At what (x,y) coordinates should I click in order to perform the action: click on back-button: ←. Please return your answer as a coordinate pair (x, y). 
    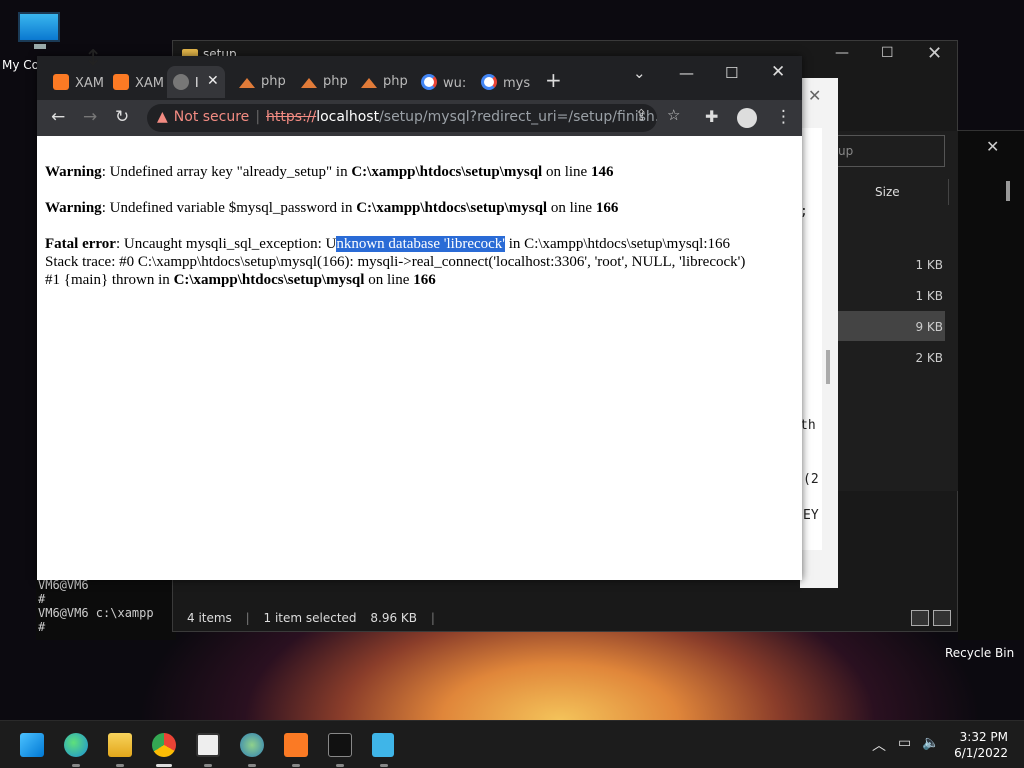
    Looking at the image, I should click on (58, 117).